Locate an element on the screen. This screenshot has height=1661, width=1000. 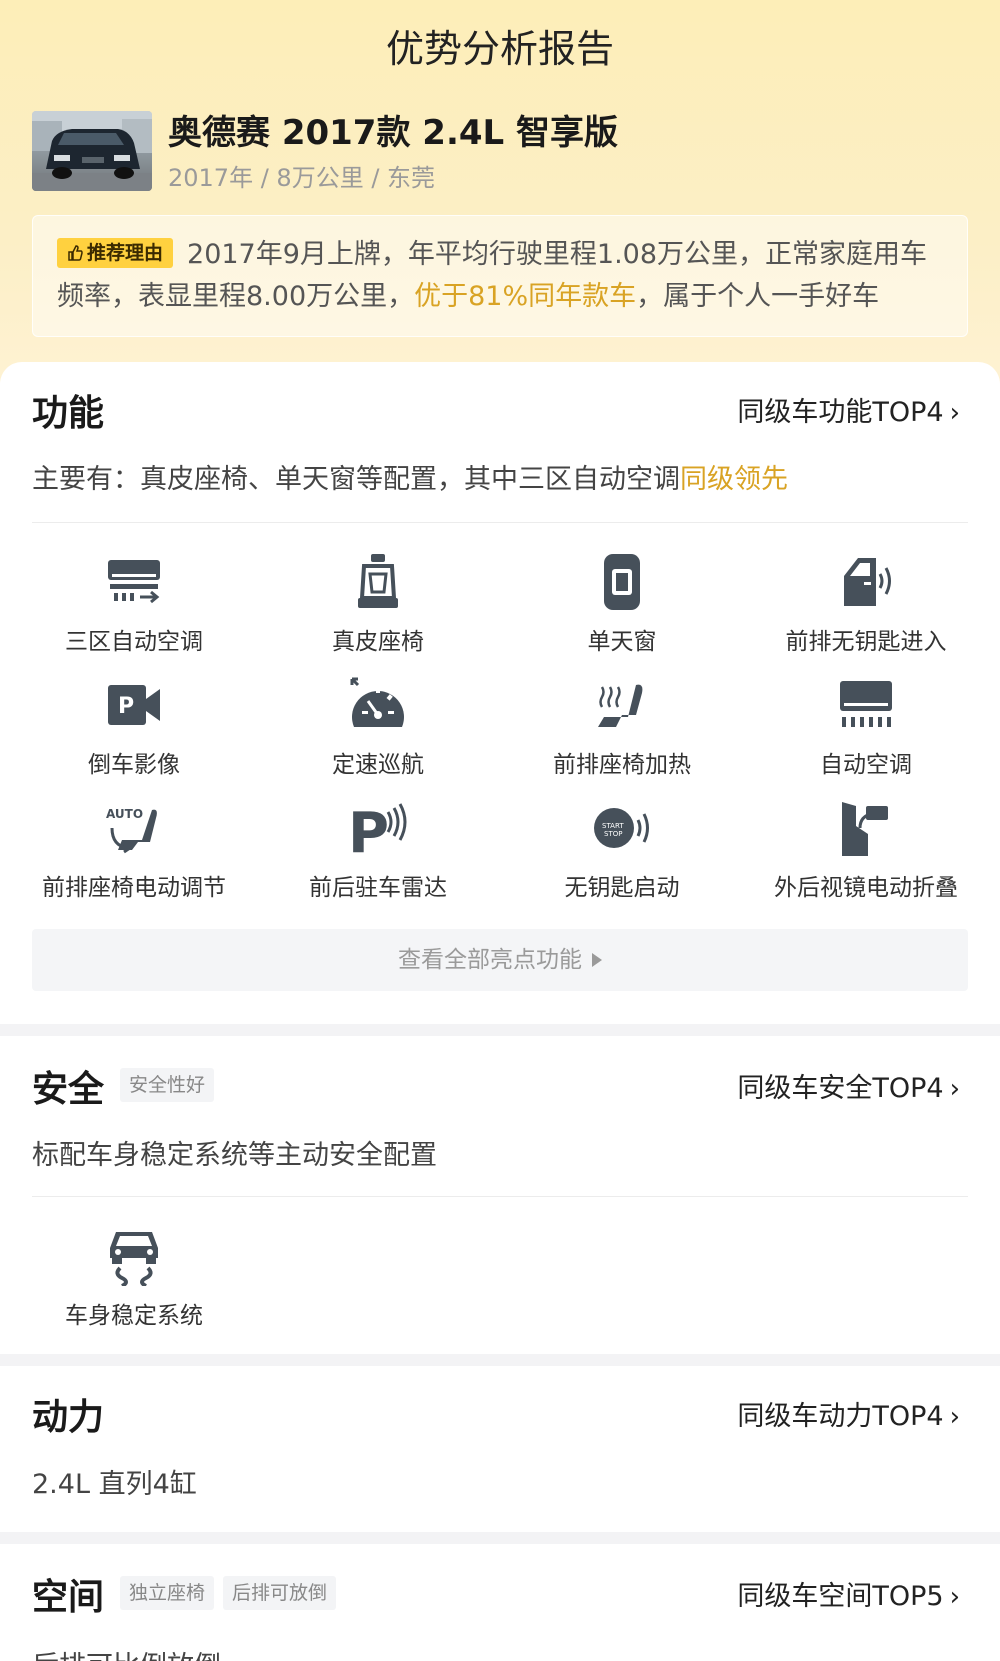
see-all-features-button: 查看全部亮点功能 is located at coordinates (500, 960).